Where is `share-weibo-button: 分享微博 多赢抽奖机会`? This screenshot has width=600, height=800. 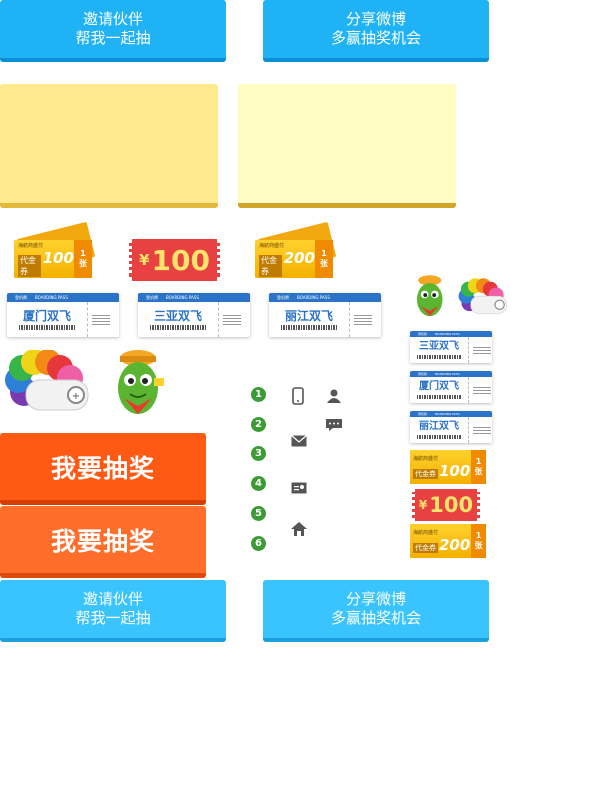
share-weibo-button: 分享微博 多赢抽奖机会 is located at coordinates (376, 31).